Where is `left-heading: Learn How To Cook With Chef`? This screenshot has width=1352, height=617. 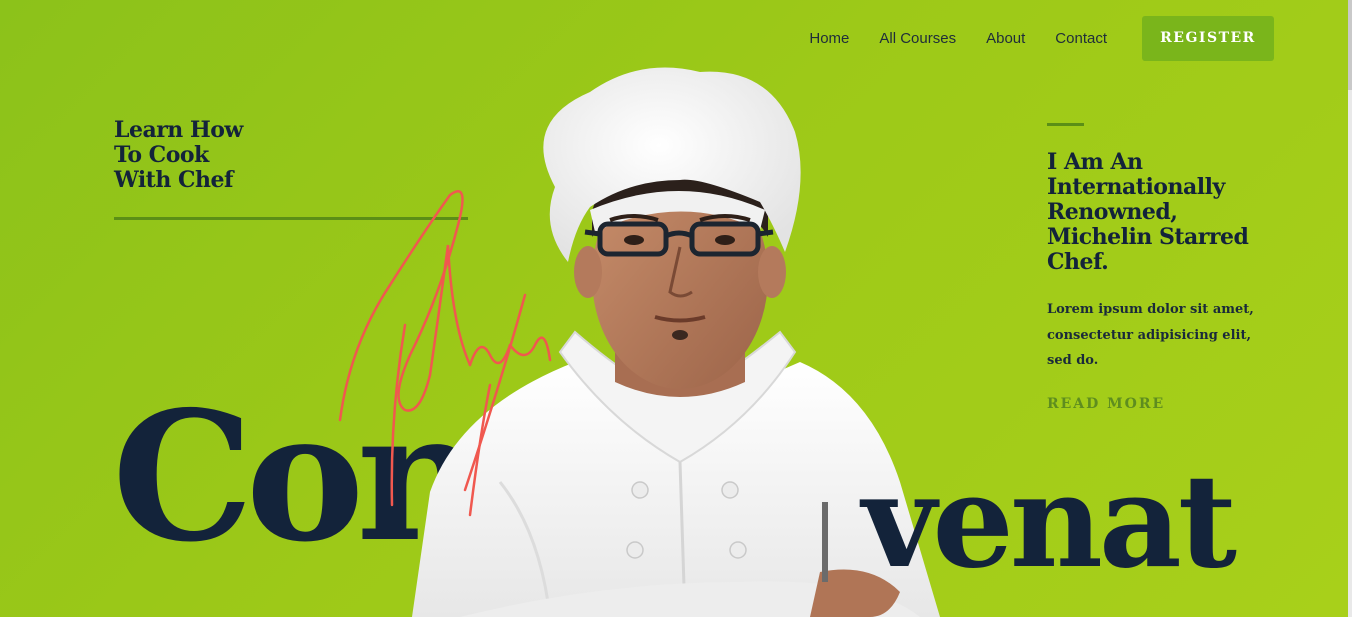 left-heading: Learn How To Cook With Chef is located at coordinates (178, 155).